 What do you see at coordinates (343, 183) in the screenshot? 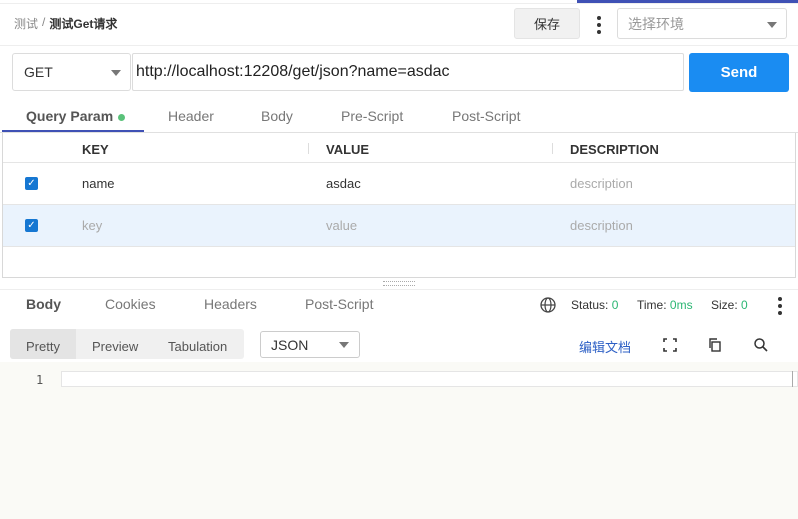
I see `param-value-input: asdac` at bounding box center [343, 183].